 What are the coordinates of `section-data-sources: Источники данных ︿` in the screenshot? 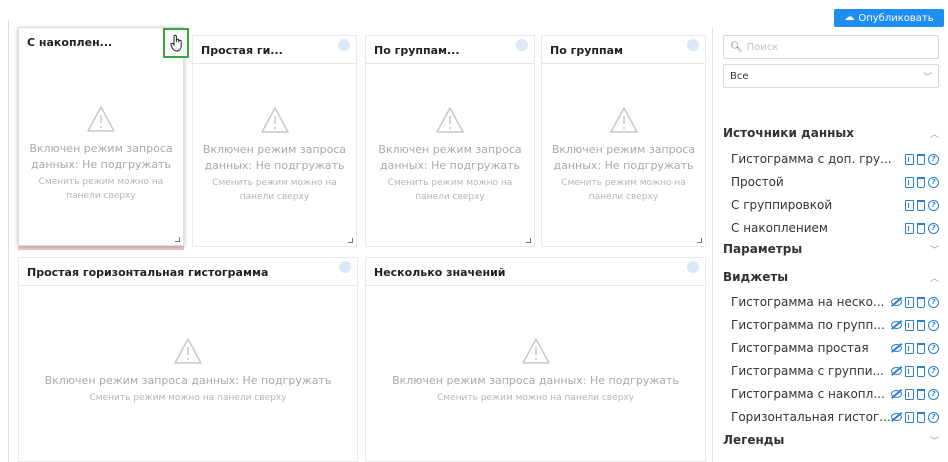 It's located at (831, 133).